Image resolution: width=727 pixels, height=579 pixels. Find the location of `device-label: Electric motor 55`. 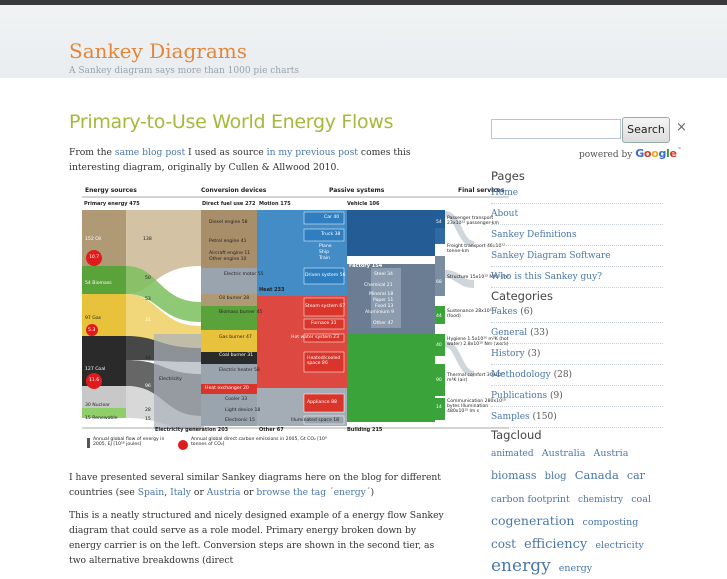

device-label: Electric motor 55 is located at coordinates (244, 274).